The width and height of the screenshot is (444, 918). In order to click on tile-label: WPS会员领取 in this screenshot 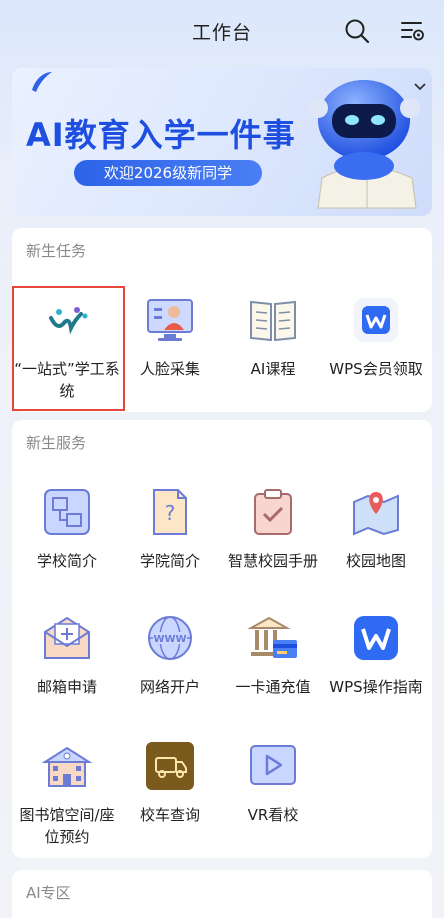, I will do `click(376, 369)`.